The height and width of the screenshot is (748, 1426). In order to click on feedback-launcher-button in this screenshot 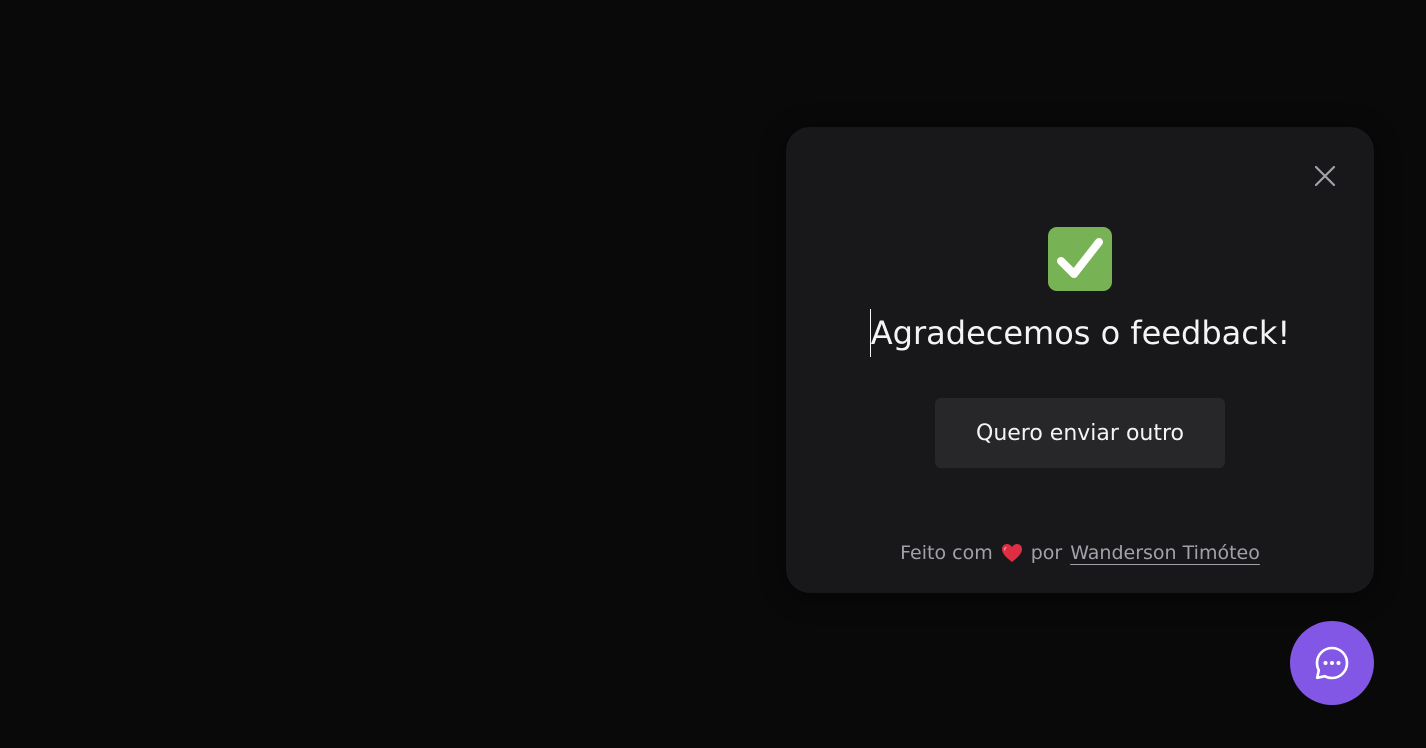, I will do `click(1332, 663)`.